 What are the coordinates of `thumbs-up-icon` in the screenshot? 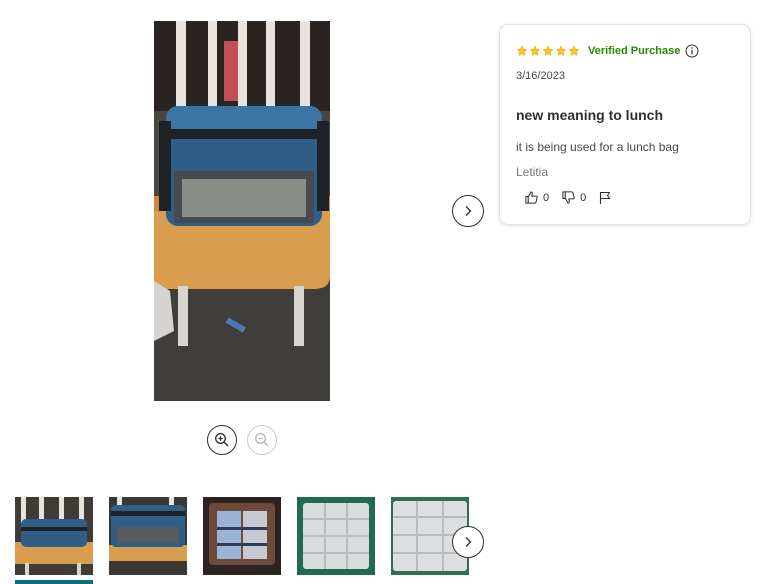 It's located at (531, 197).